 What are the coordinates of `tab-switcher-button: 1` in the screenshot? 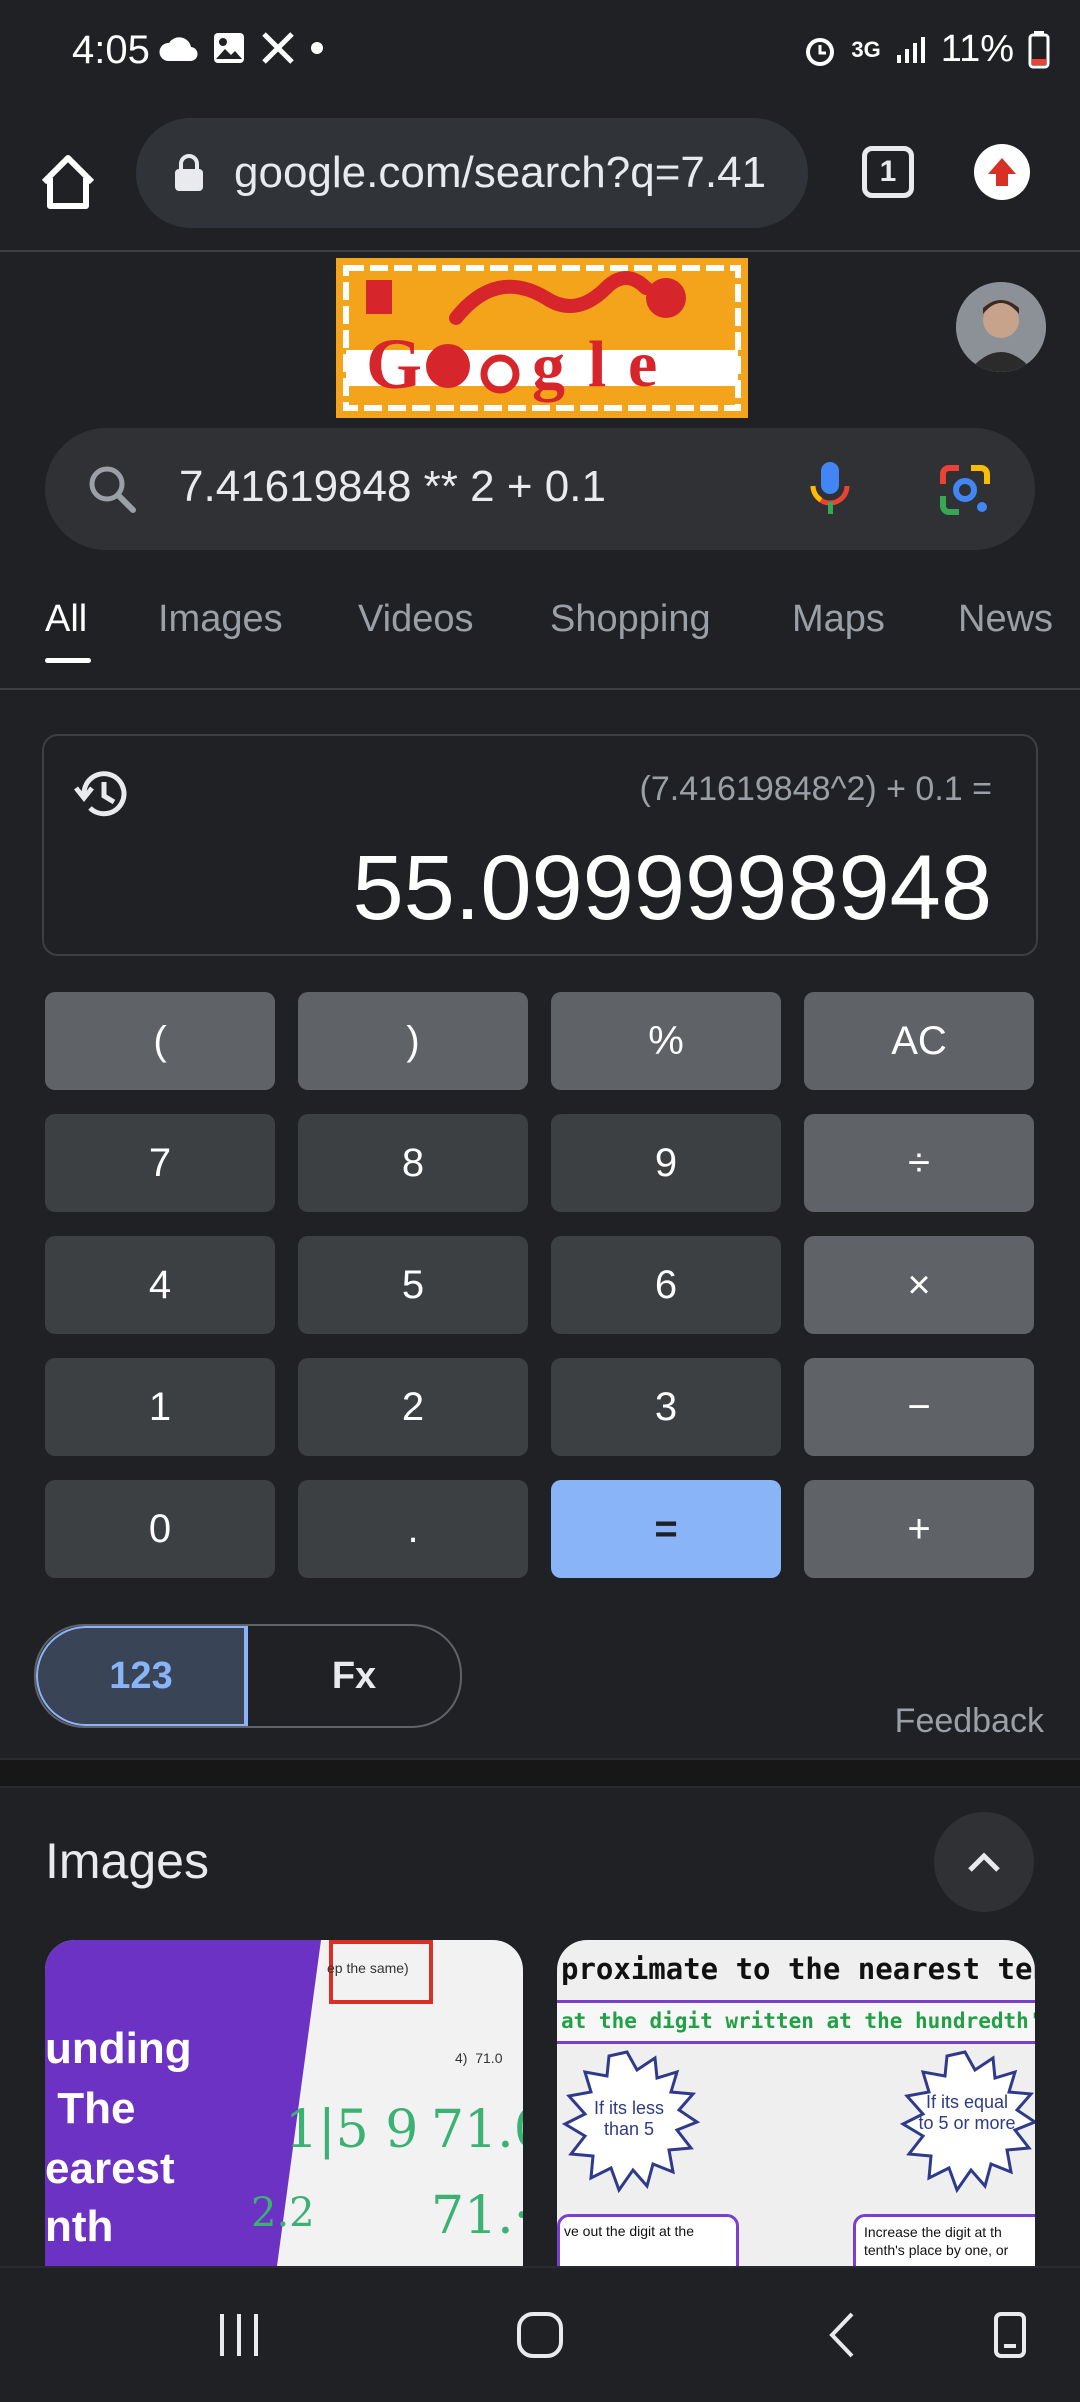 It's located at (888, 172).